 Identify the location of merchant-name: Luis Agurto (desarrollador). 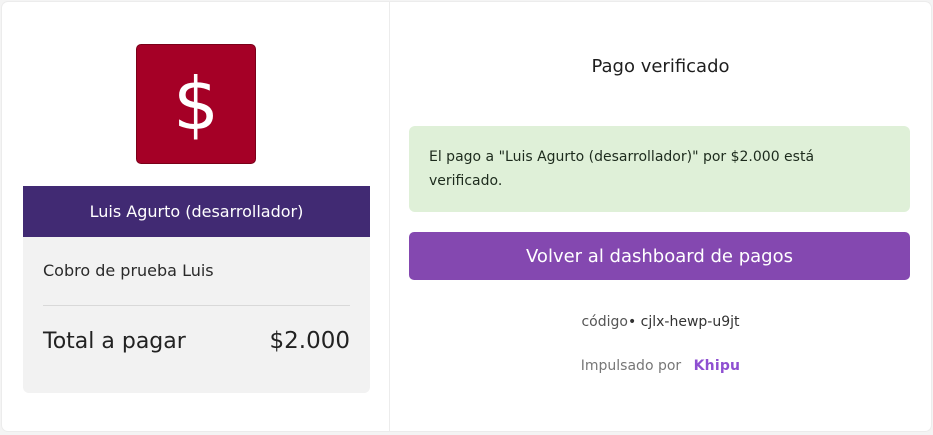
(196, 211).